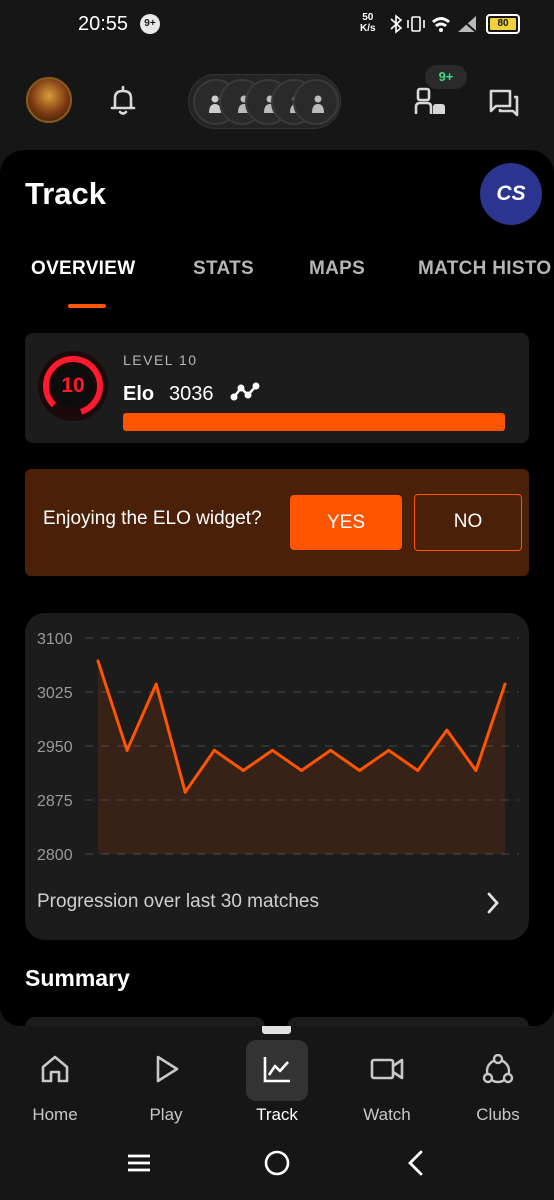 This screenshot has width=554, height=1200. I want to click on no-signal-icon, so click(467, 24).